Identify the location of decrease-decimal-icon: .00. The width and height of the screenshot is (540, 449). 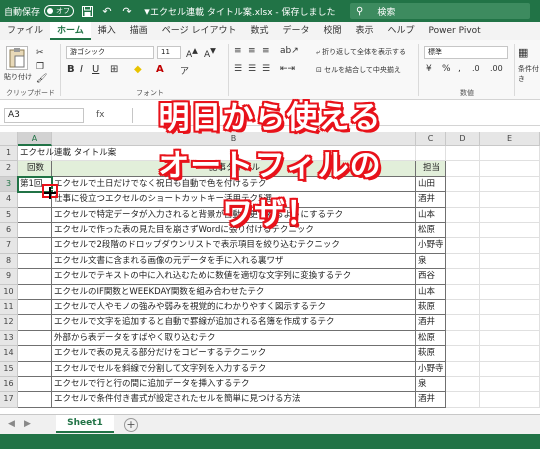
(496, 68).